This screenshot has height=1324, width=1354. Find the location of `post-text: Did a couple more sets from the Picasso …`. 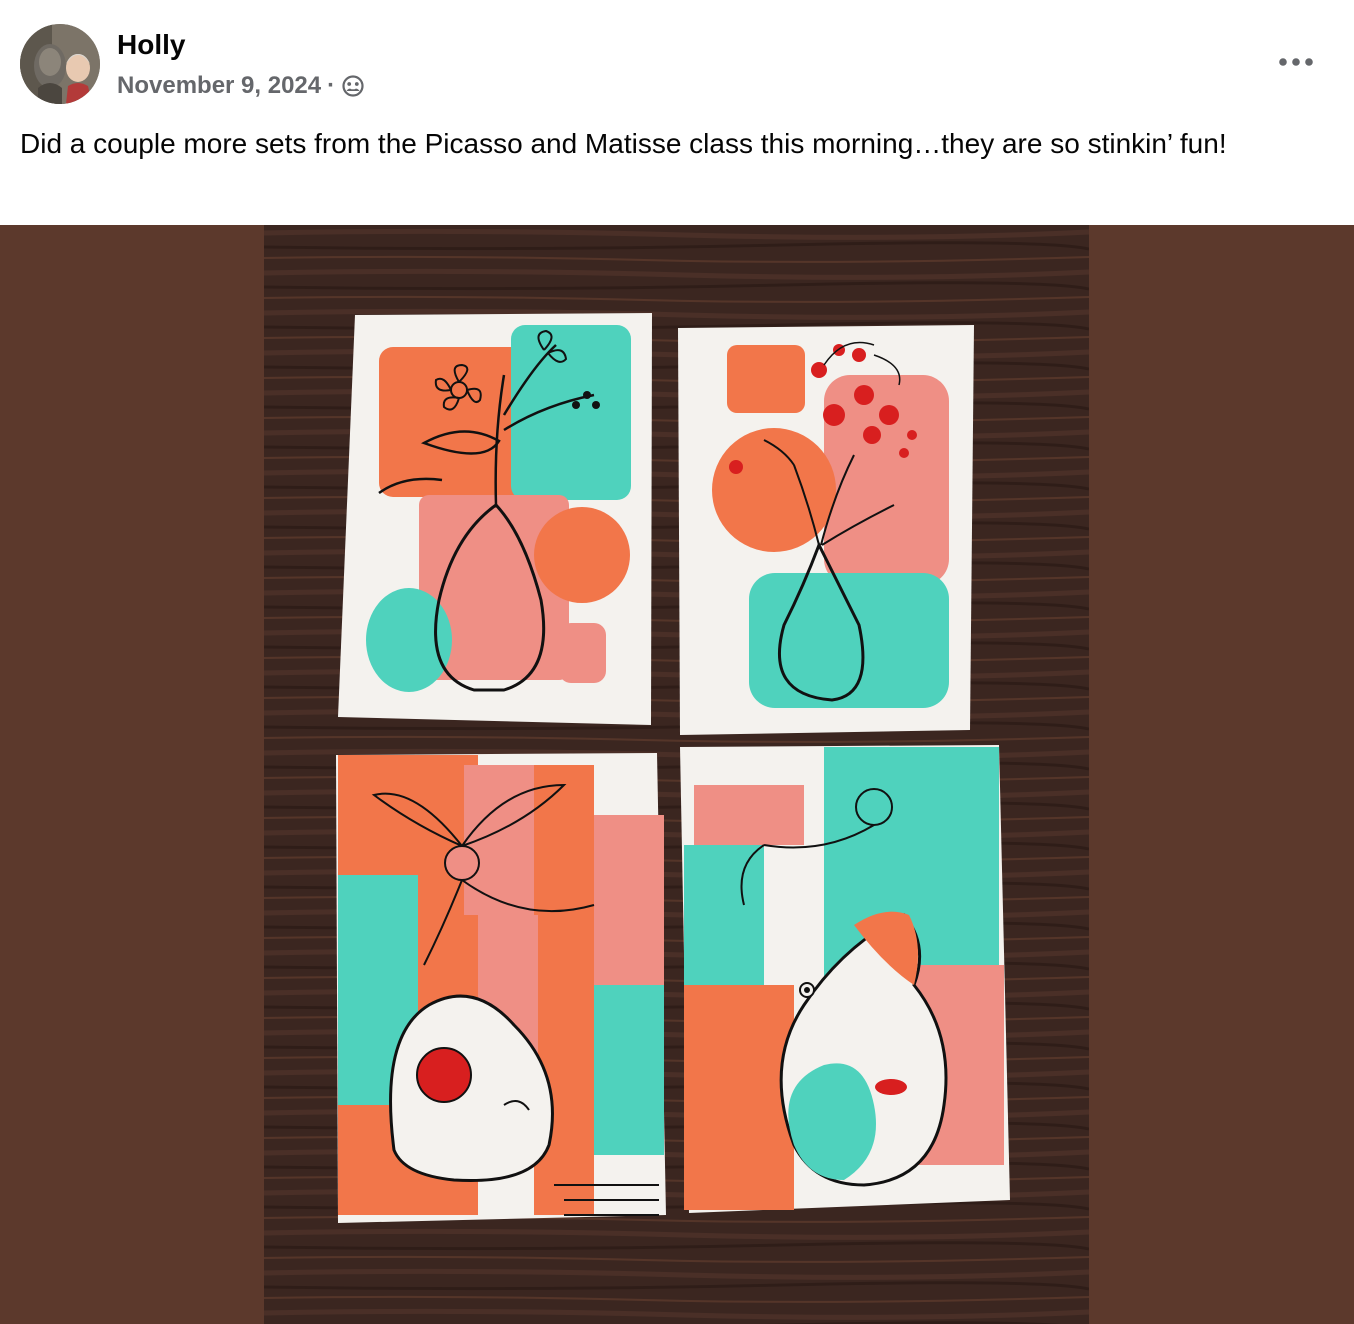

post-text: Did a couple more sets from the Picasso … is located at coordinates (623, 143).